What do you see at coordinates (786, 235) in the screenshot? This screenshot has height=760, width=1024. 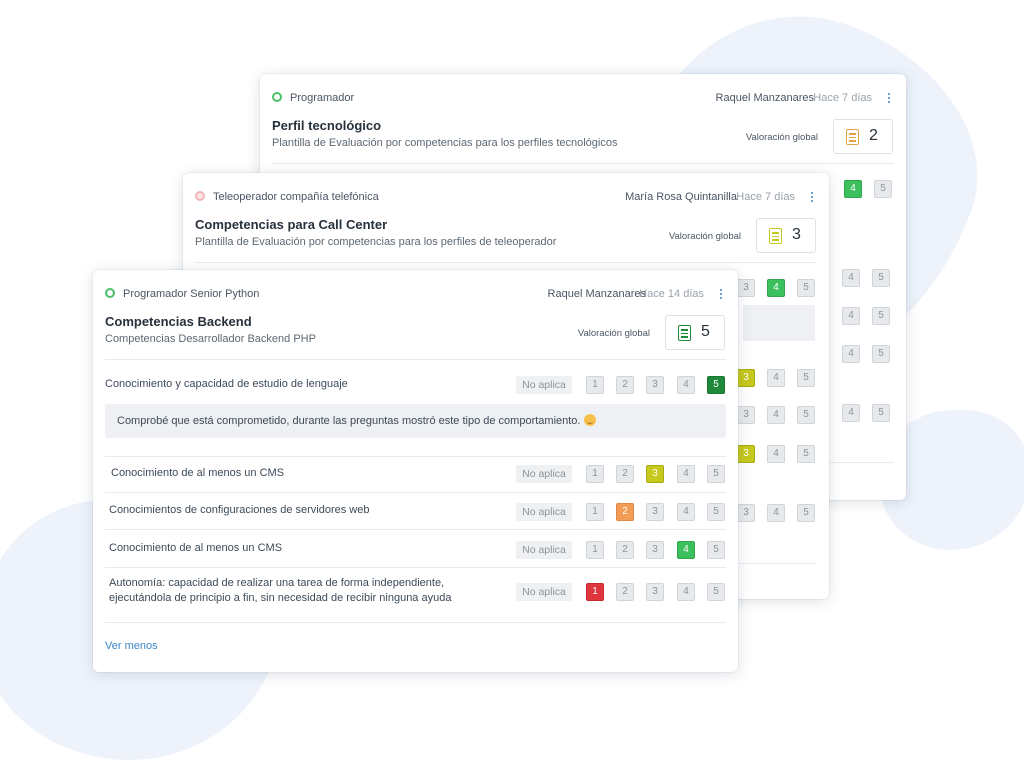 I see `valoracion-global-box: 3` at bounding box center [786, 235].